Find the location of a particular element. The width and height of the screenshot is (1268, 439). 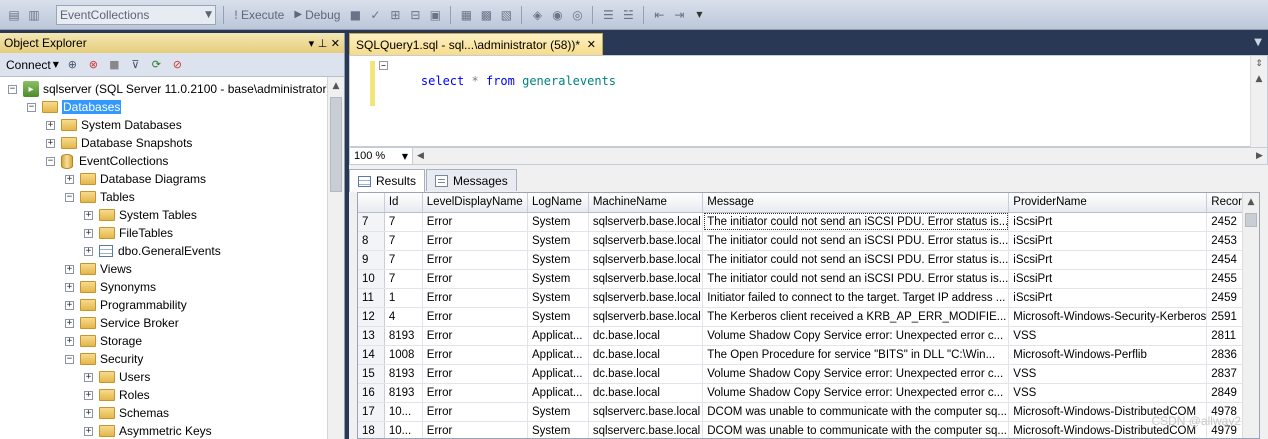

table-cell: Microsoft-Windows-Perflib is located at coordinates (1108, 355).